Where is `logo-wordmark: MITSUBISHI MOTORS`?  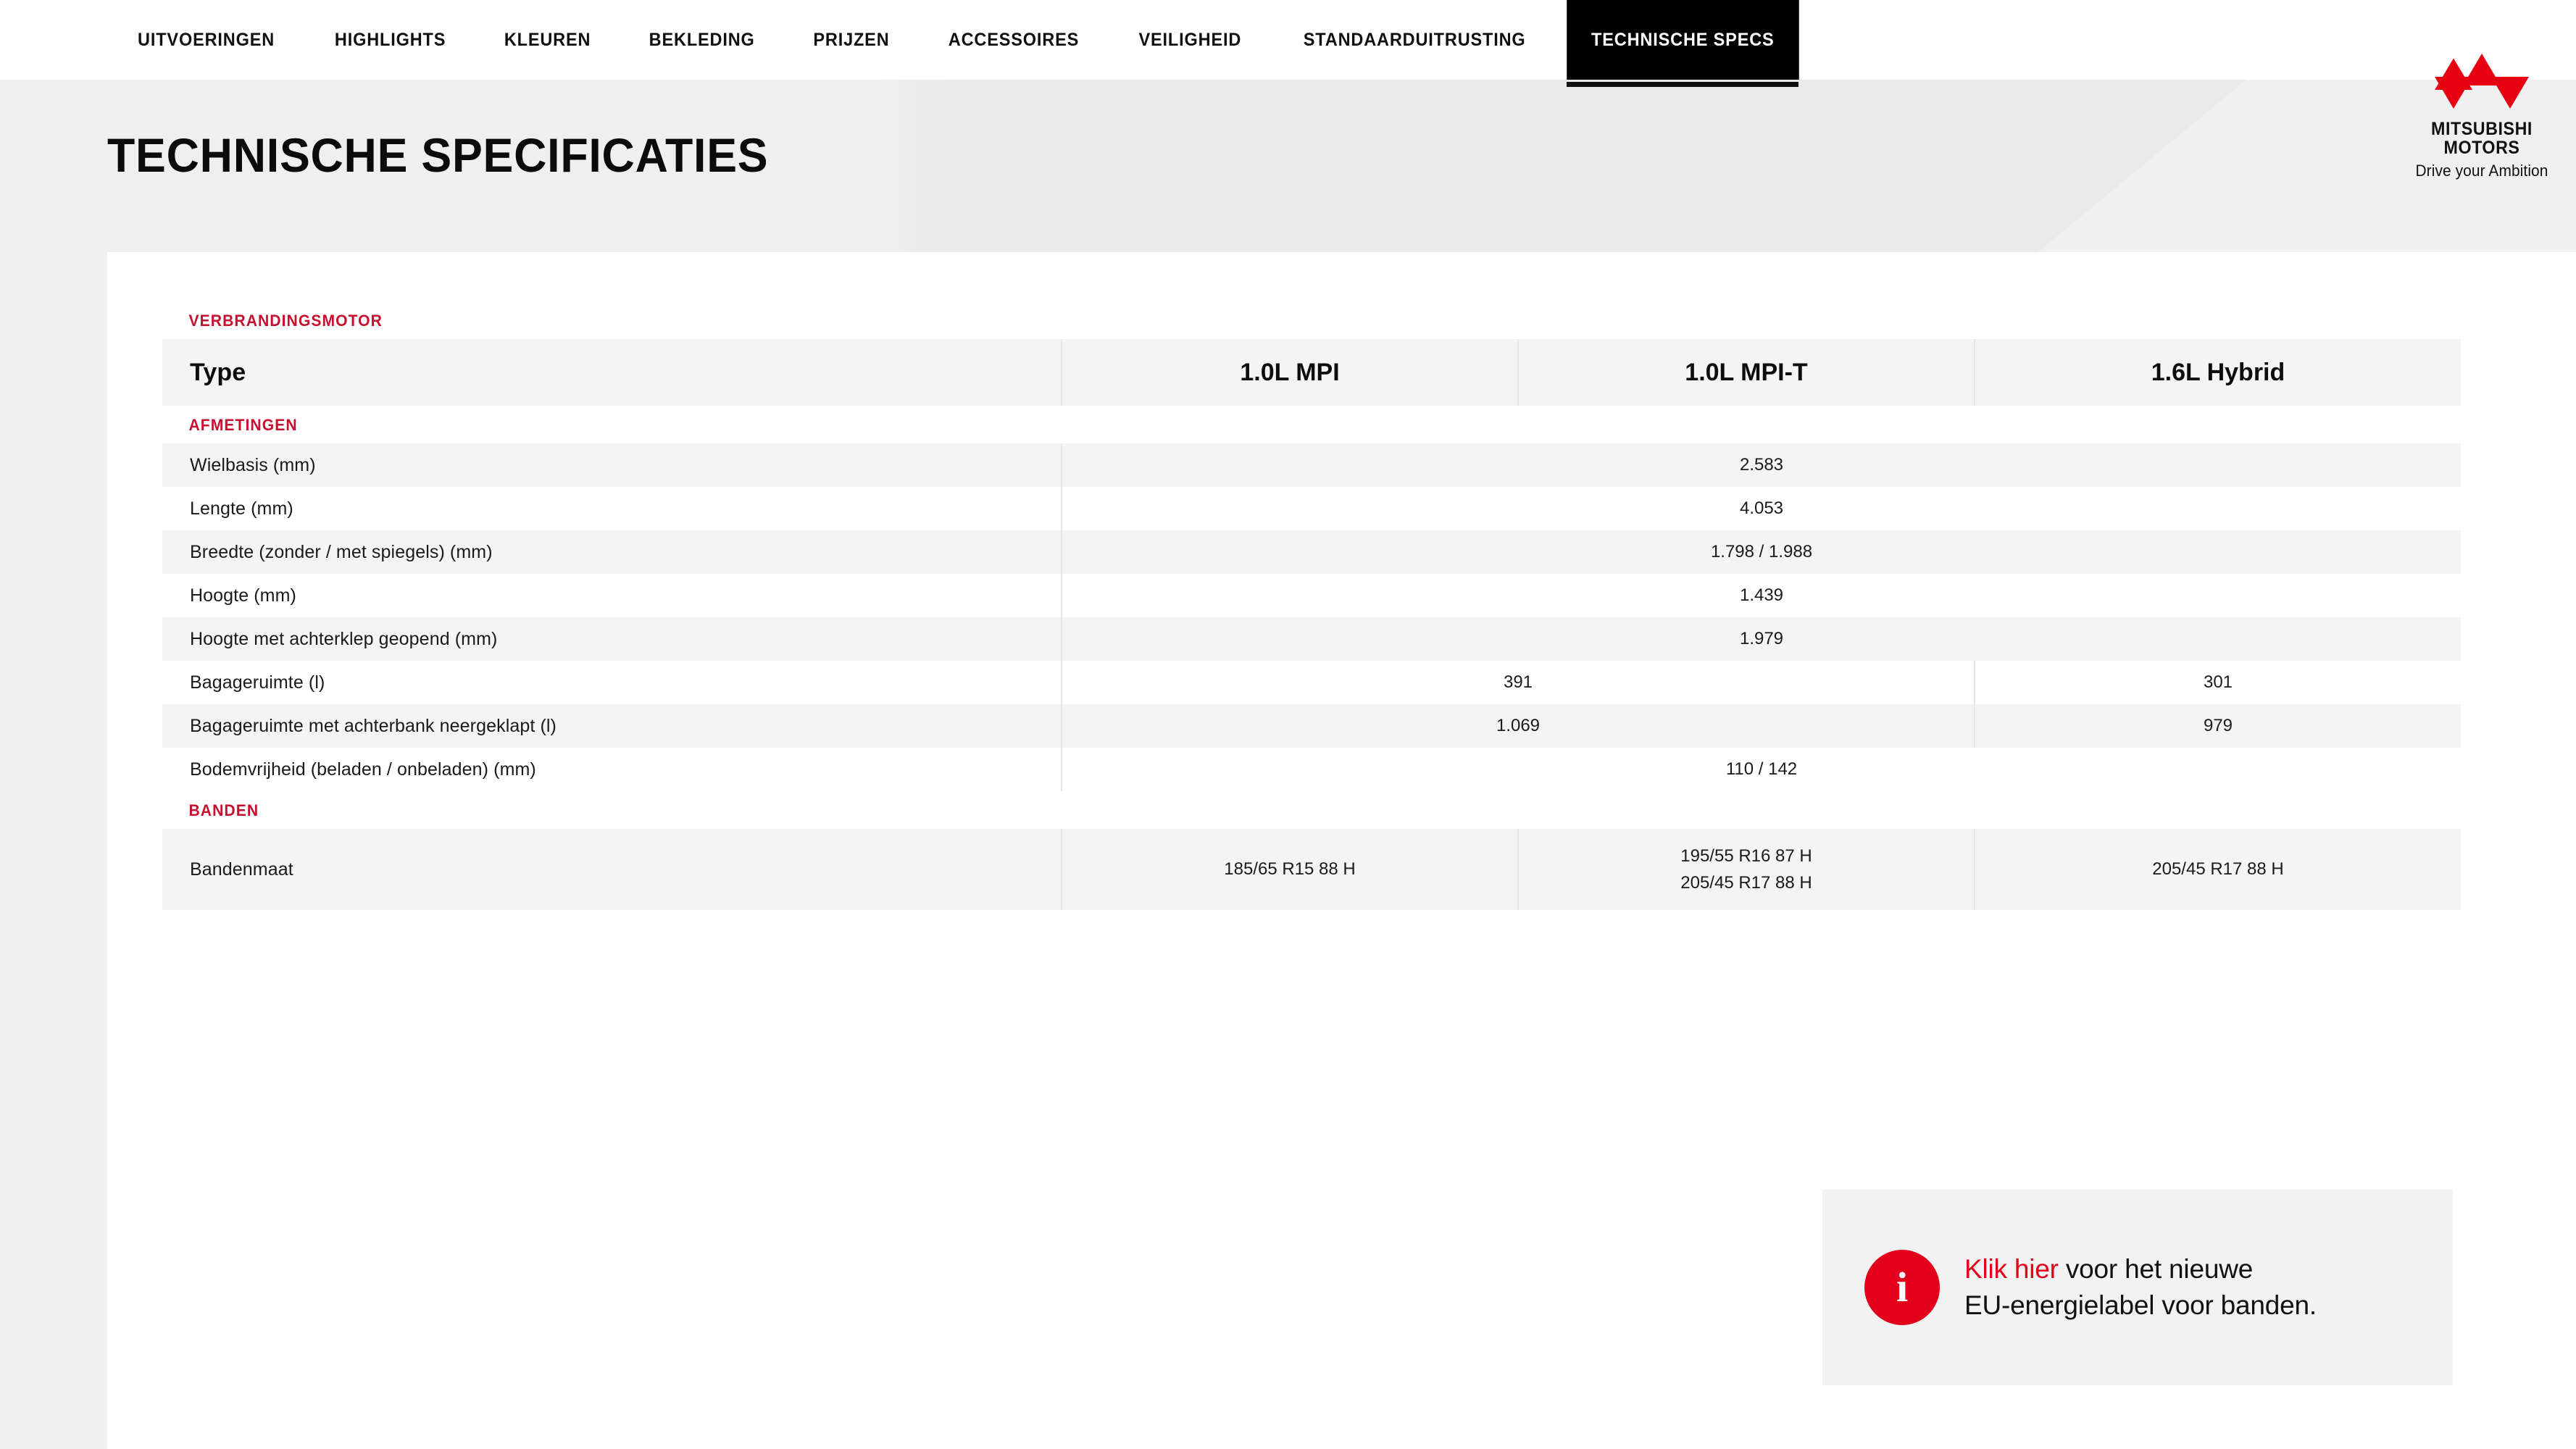 logo-wordmark: MITSUBISHI MOTORS is located at coordinates (2482, 138).